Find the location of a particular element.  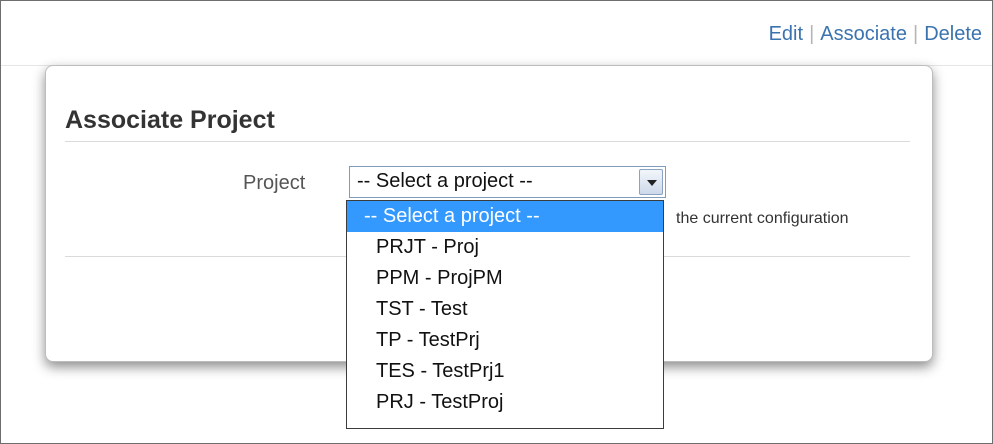

chevron-down-icon is located at coordinates (651, 182).